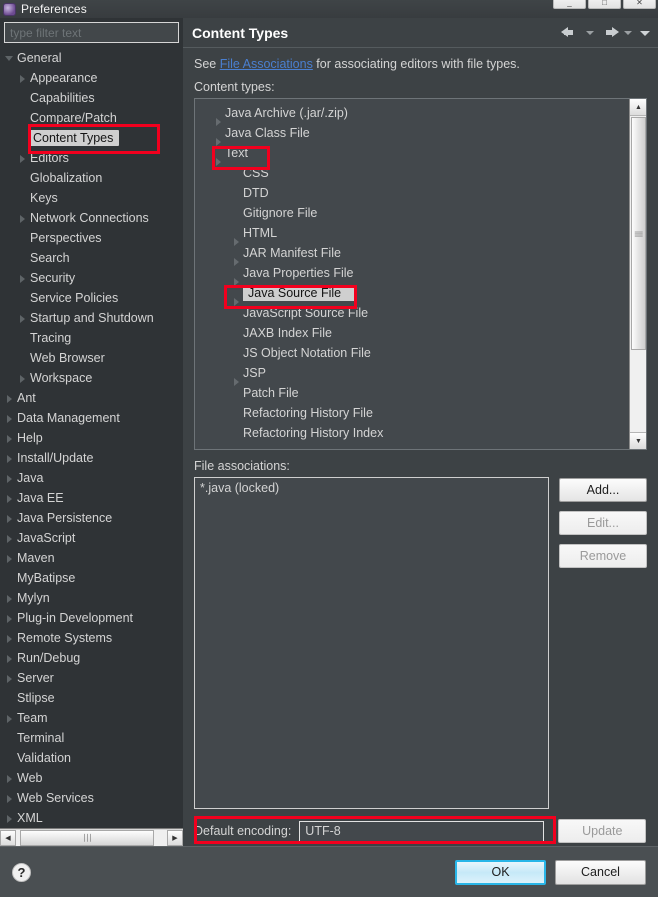  I want to click on content-type-item-css: CSS, so click(420, 173).